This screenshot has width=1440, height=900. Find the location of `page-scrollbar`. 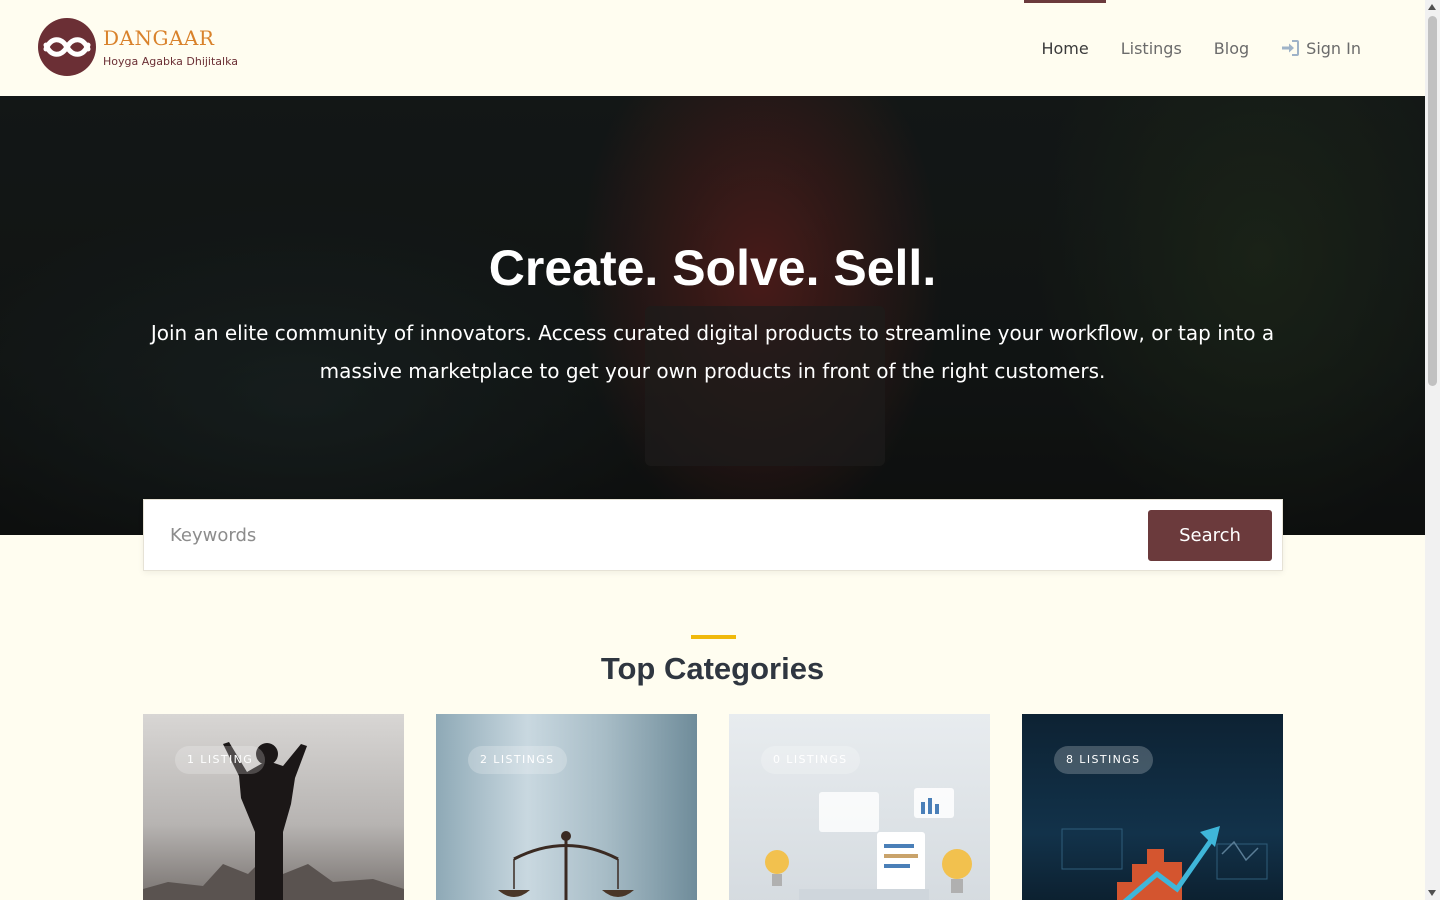

page-scrollbar is located at coordinates (1432, 450).